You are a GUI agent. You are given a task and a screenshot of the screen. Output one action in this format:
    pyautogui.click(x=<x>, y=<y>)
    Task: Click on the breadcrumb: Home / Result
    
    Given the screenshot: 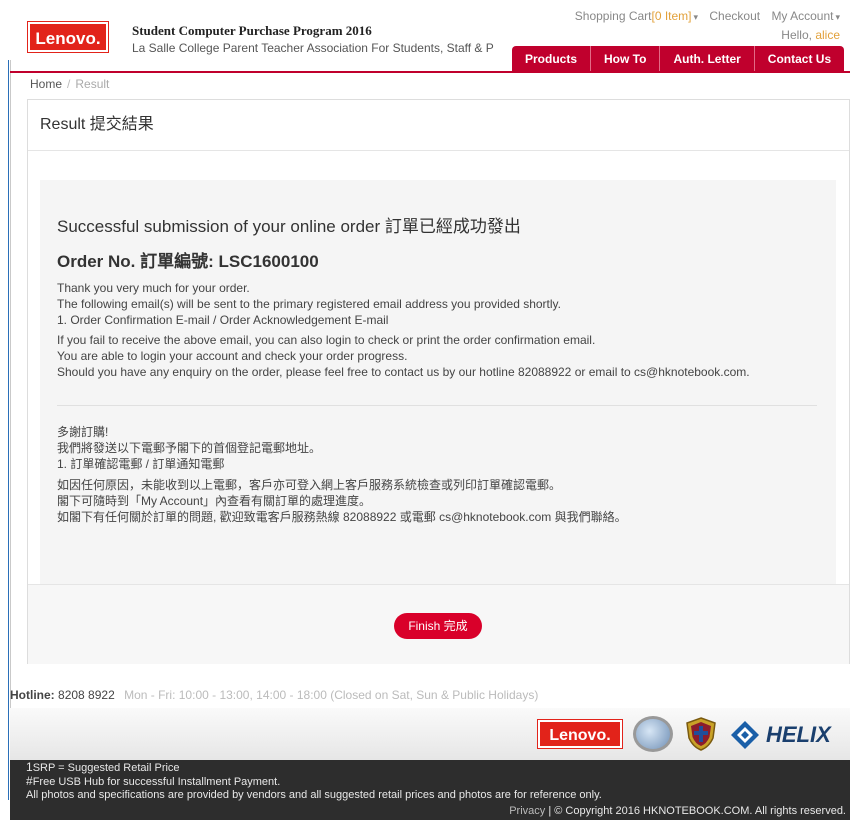 What is the action you would take?
    pyautogui.click(x=69, y=84)
    